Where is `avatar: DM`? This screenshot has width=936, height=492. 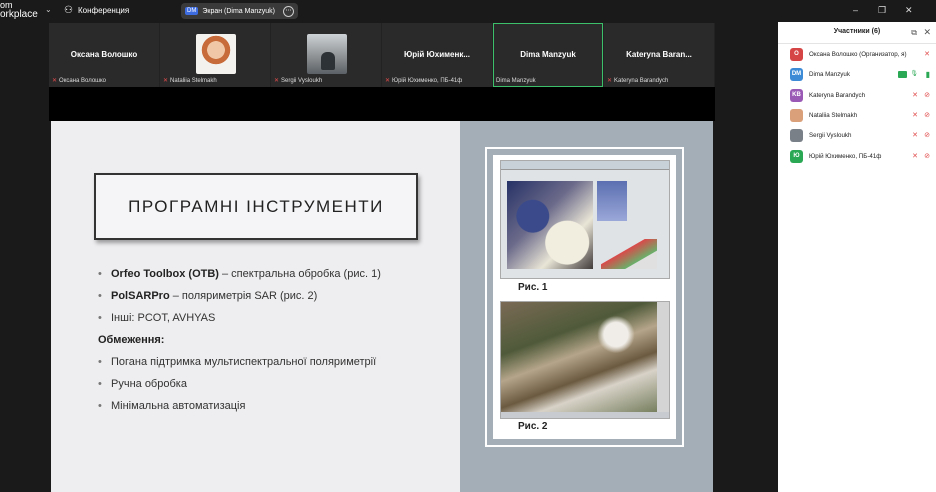
avatar: DM is located at coordinates (796, 75).